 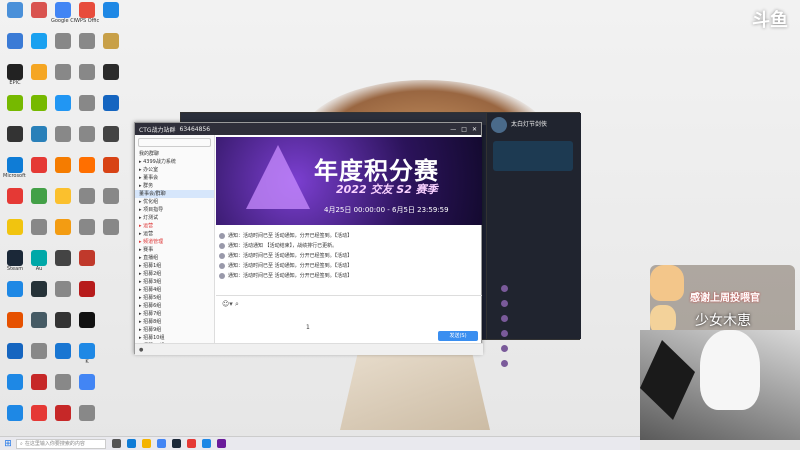 I want to click on tree-item: ▸ 招募2组, so click(x=174, y=274).